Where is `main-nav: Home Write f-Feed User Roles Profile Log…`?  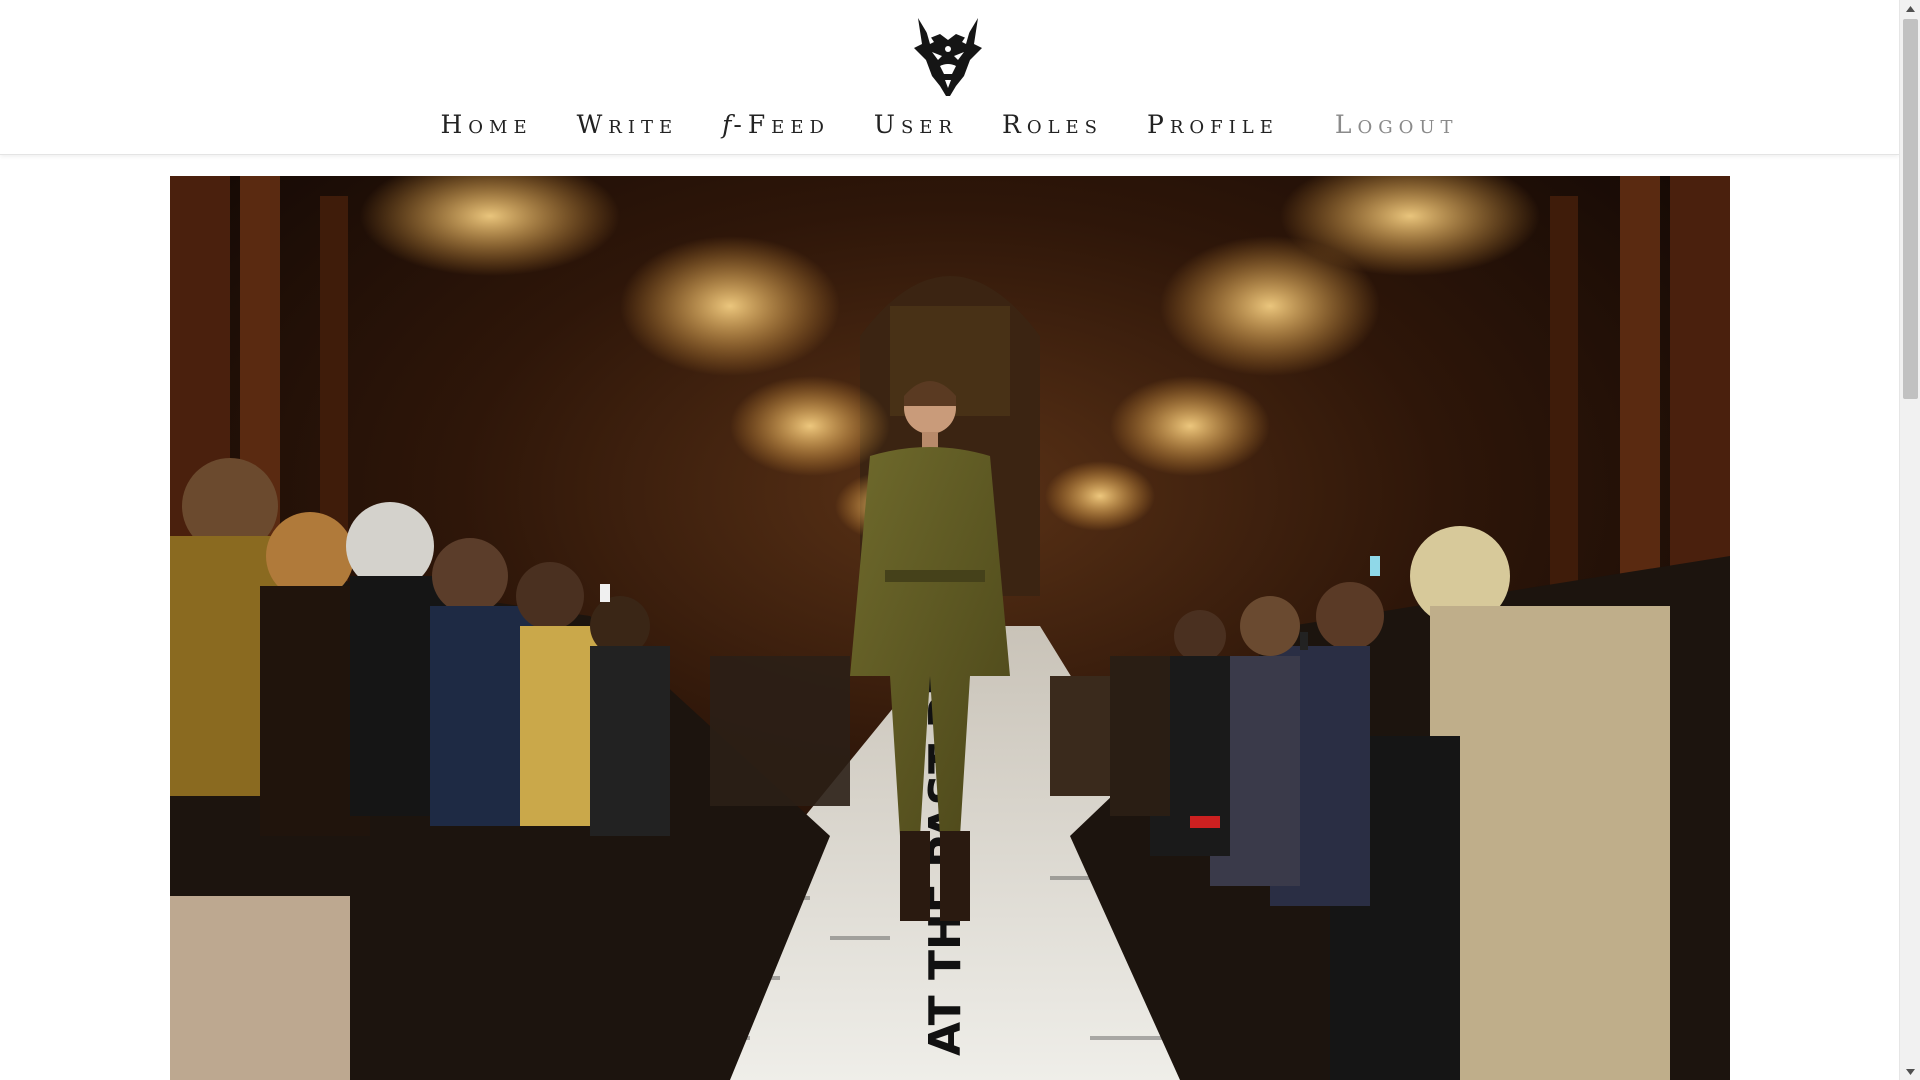
main-nav: Home Write f-Feed User Roles Profile Log… is located at coordinates (949, 125).